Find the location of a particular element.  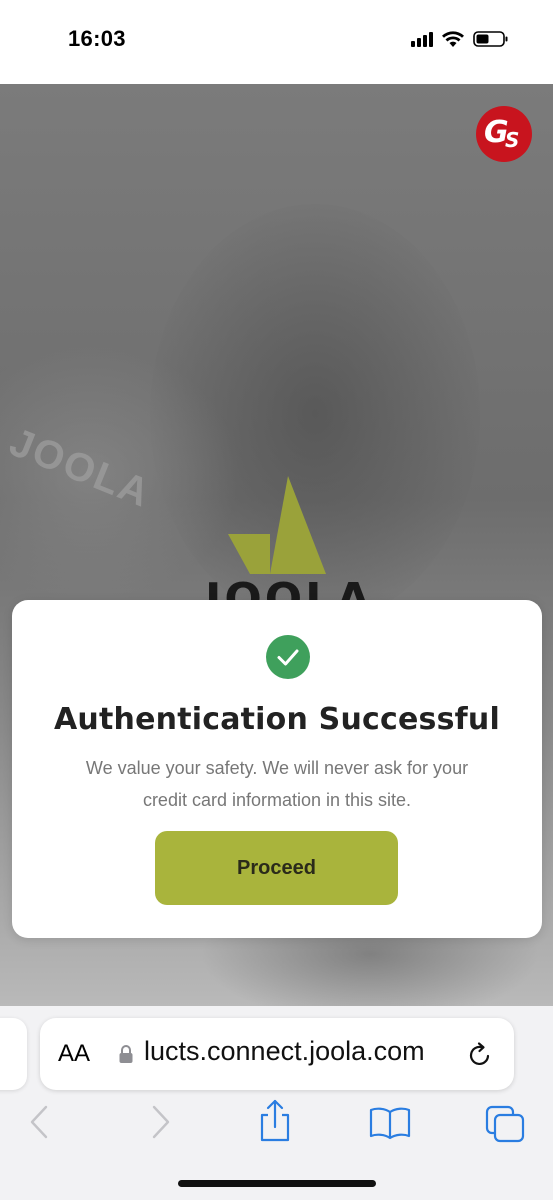

modal-title: Authentication Successful is located at coordinates (277, 719).